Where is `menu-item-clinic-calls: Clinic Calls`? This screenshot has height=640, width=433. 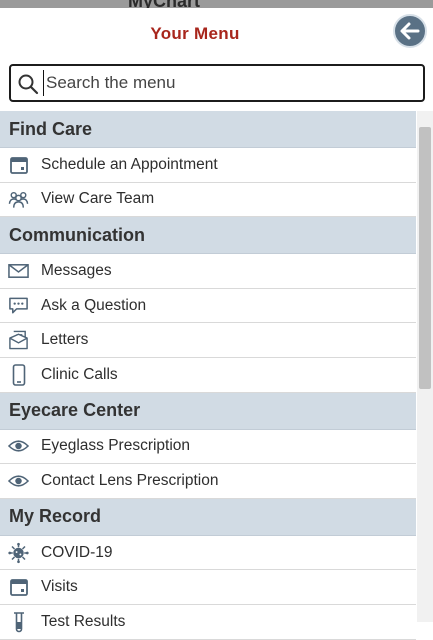
menu-item-clinic-calls: Clinic Calls is located at coordinates (208, 375).